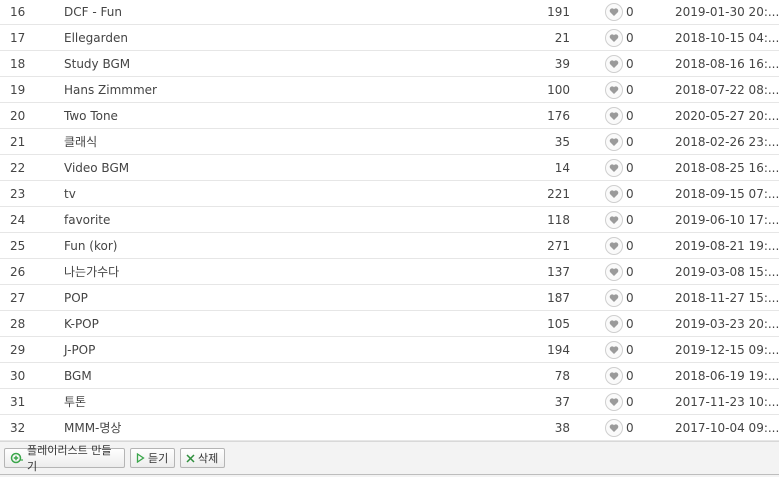 The height and width of the screenshot is (477, 779). Describe the element at coordinates (18, 401) in the screenshot. I see `row-number: 31` at that location.